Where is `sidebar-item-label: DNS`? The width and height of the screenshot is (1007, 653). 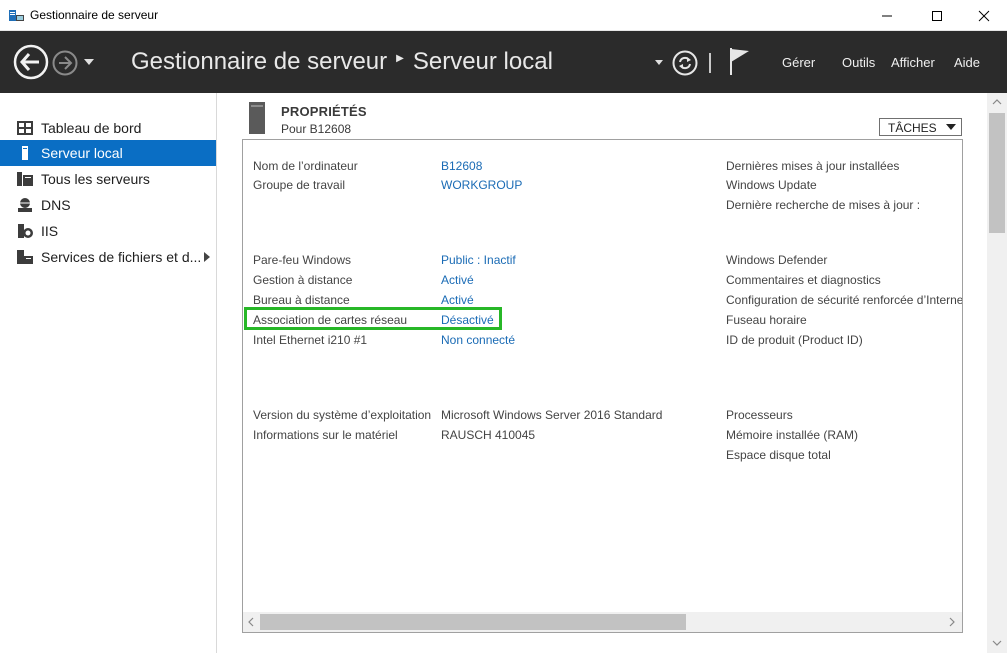
sidebar-item-label: DNS is located at coordinates (56, 205).